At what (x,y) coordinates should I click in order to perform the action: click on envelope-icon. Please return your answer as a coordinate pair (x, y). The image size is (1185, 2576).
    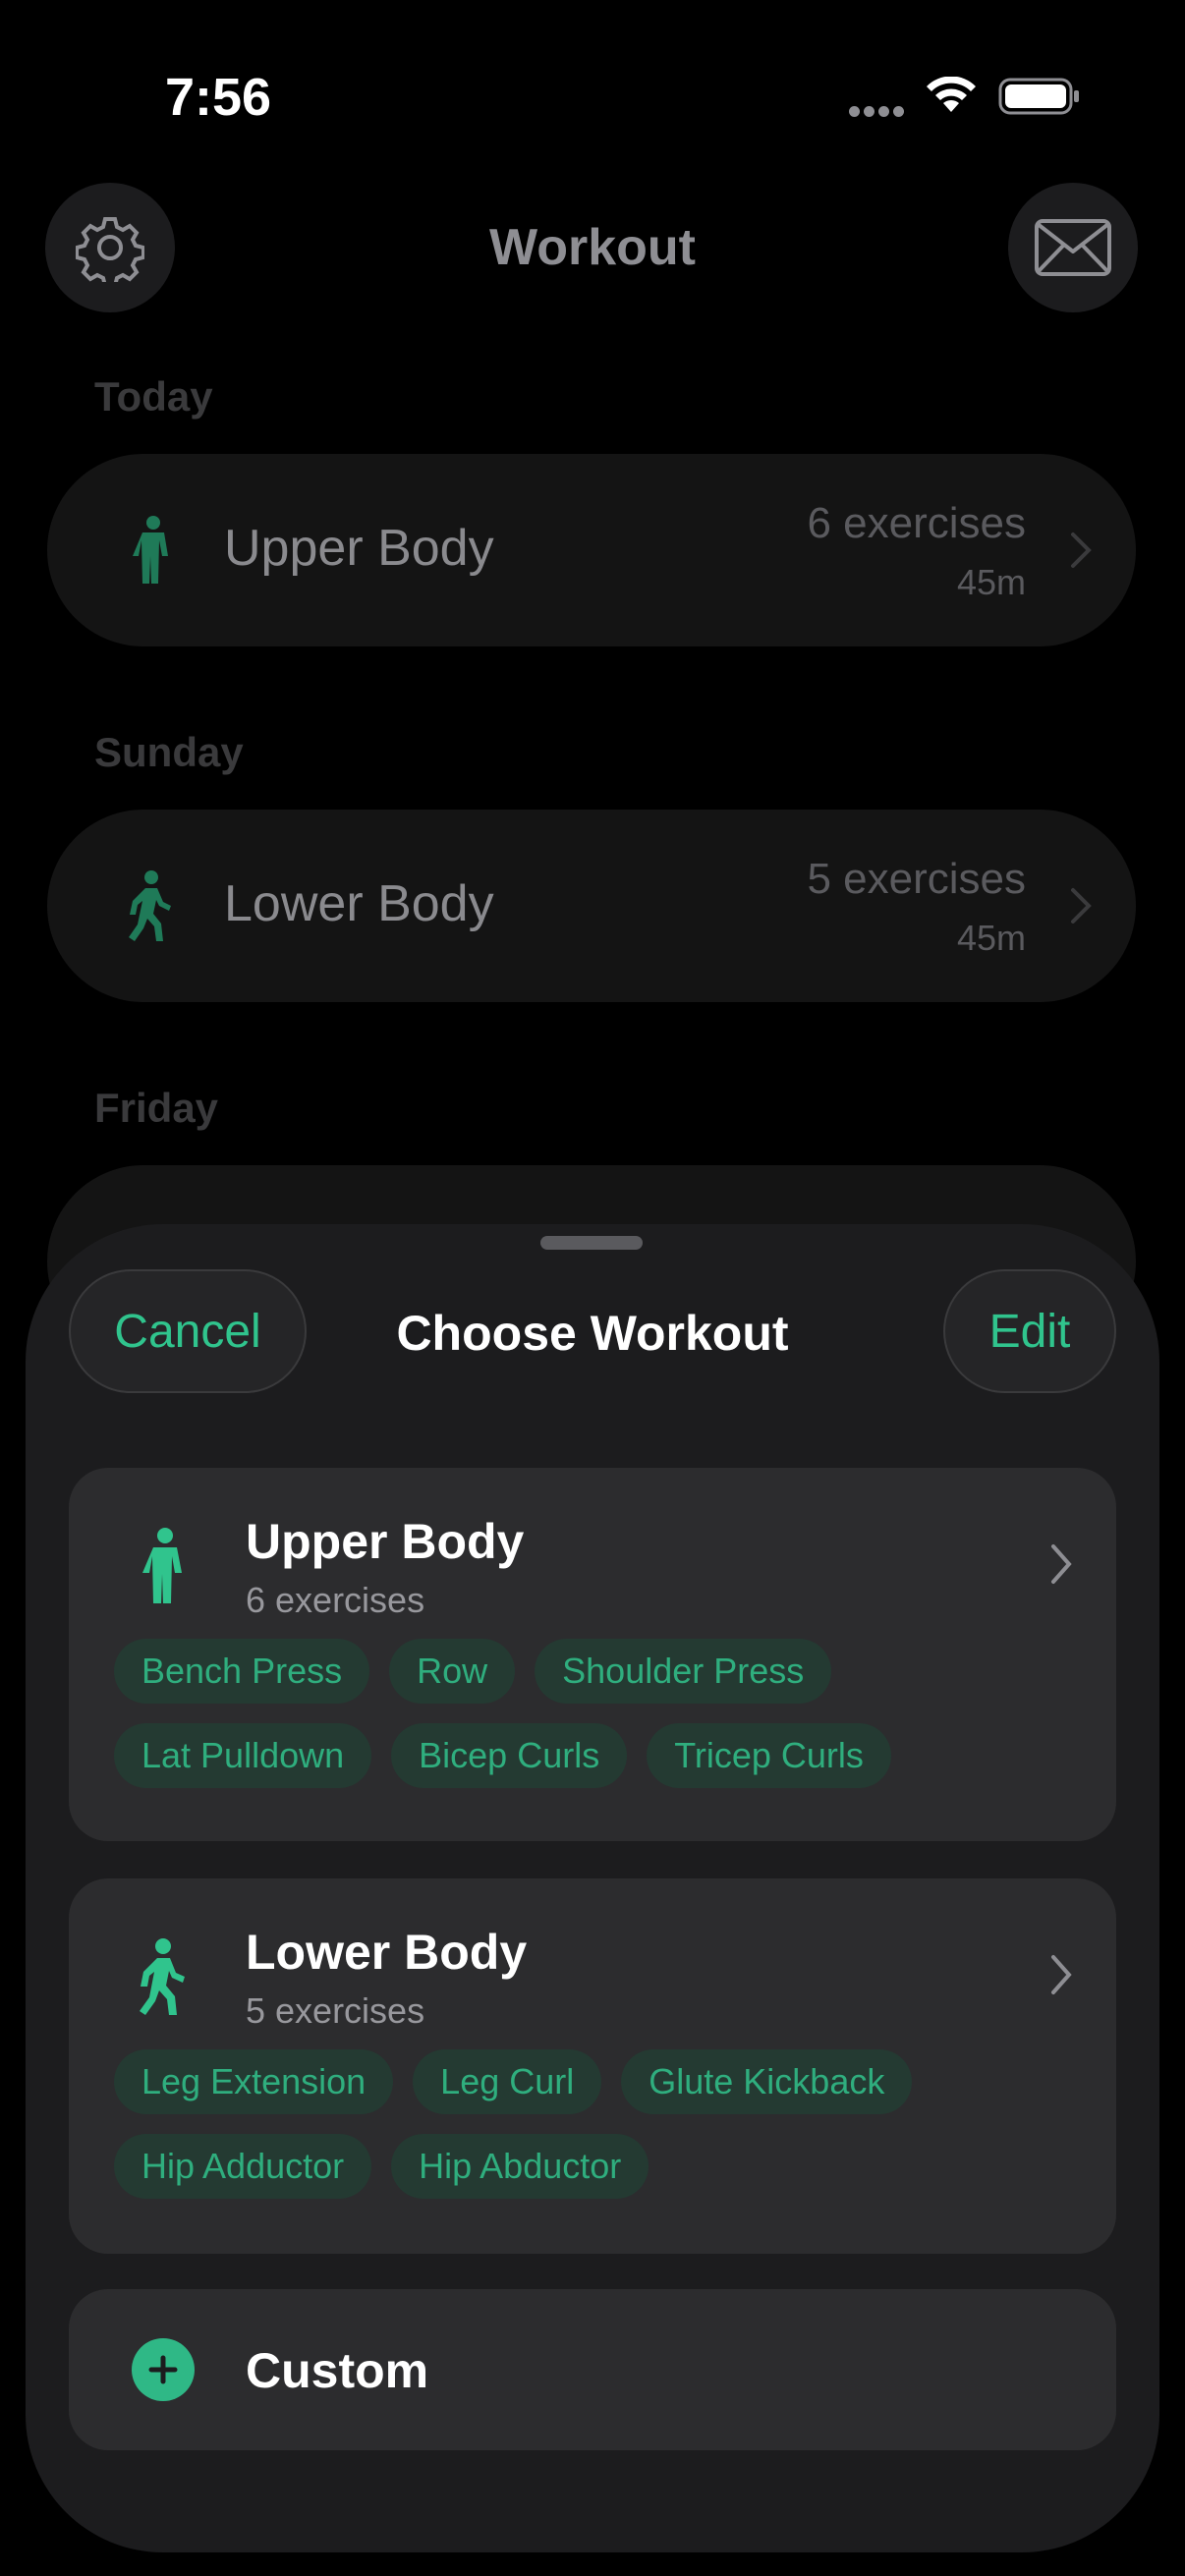
    Looking at the image, I should click on (1073, 247).